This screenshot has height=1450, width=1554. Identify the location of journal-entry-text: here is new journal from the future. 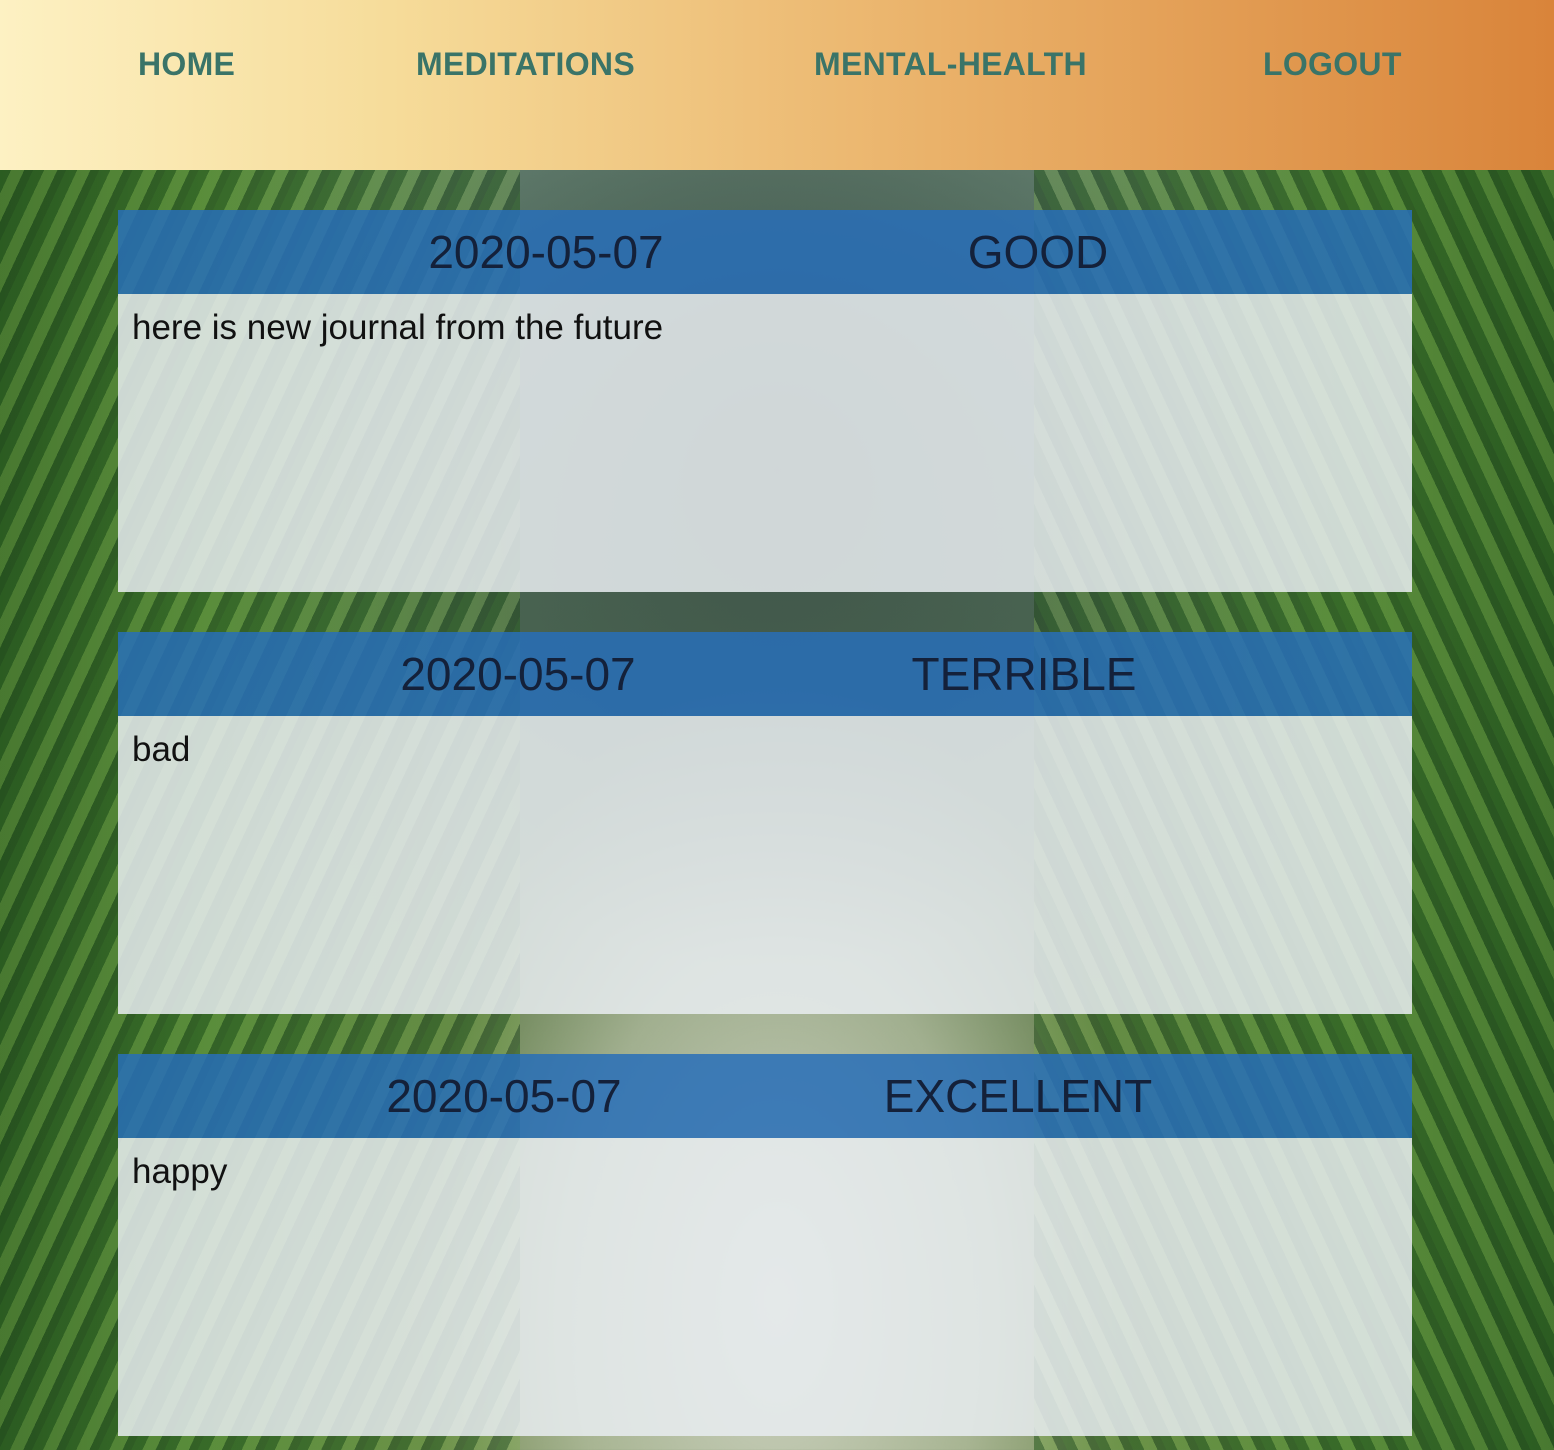
(398, 327).